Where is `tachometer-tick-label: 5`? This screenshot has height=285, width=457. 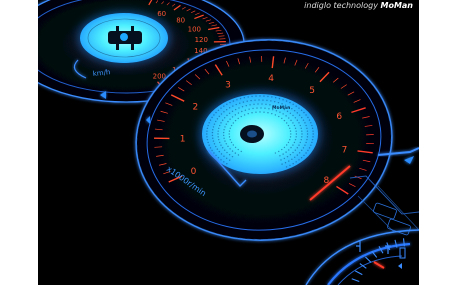
tachometer-tick-label: 5 is located at coordinates (312, 91).